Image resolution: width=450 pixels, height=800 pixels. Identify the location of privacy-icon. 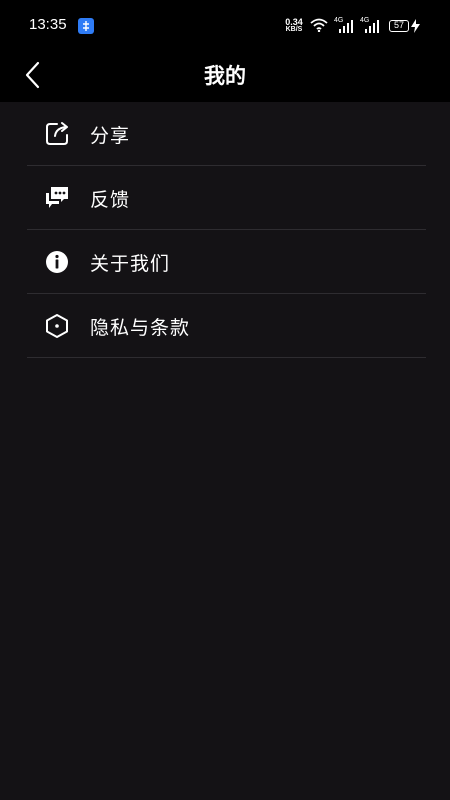
(57, 326).